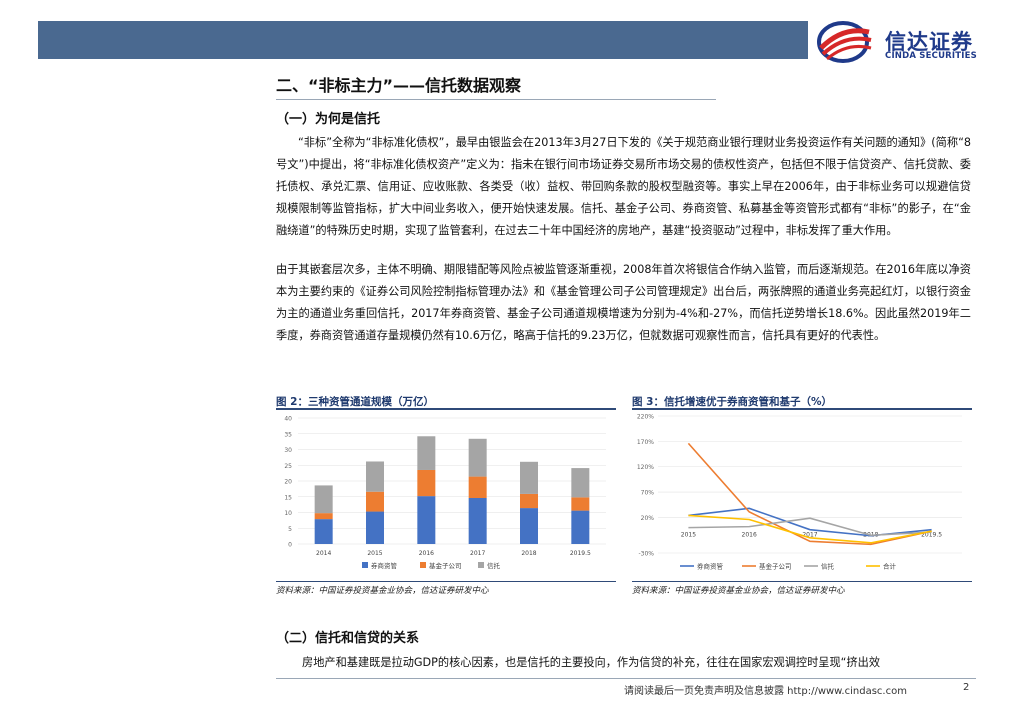  What do you see at coordinates (423, 40) in the screenshot?
I see `header-bar` at bounding box center [423, 40].